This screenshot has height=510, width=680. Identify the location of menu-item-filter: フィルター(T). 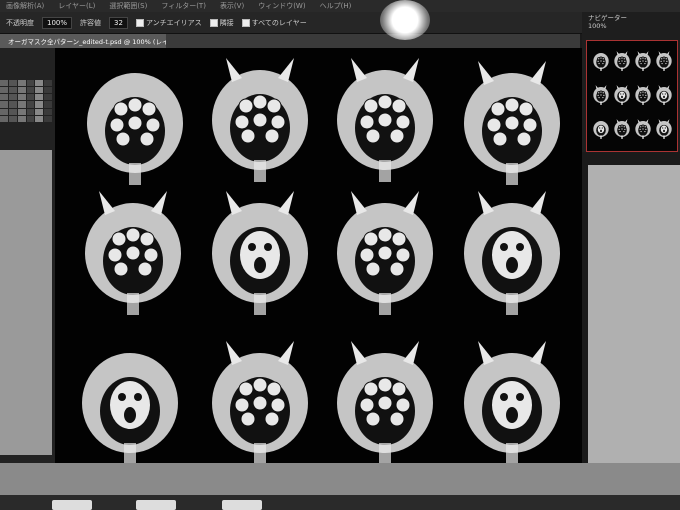
(183, 6).